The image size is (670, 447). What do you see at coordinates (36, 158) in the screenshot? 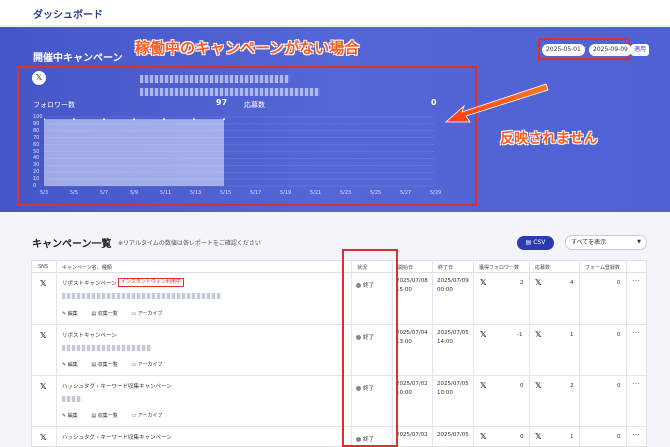
I see `y-tick-label: 40` at bounding box center [36, 158].